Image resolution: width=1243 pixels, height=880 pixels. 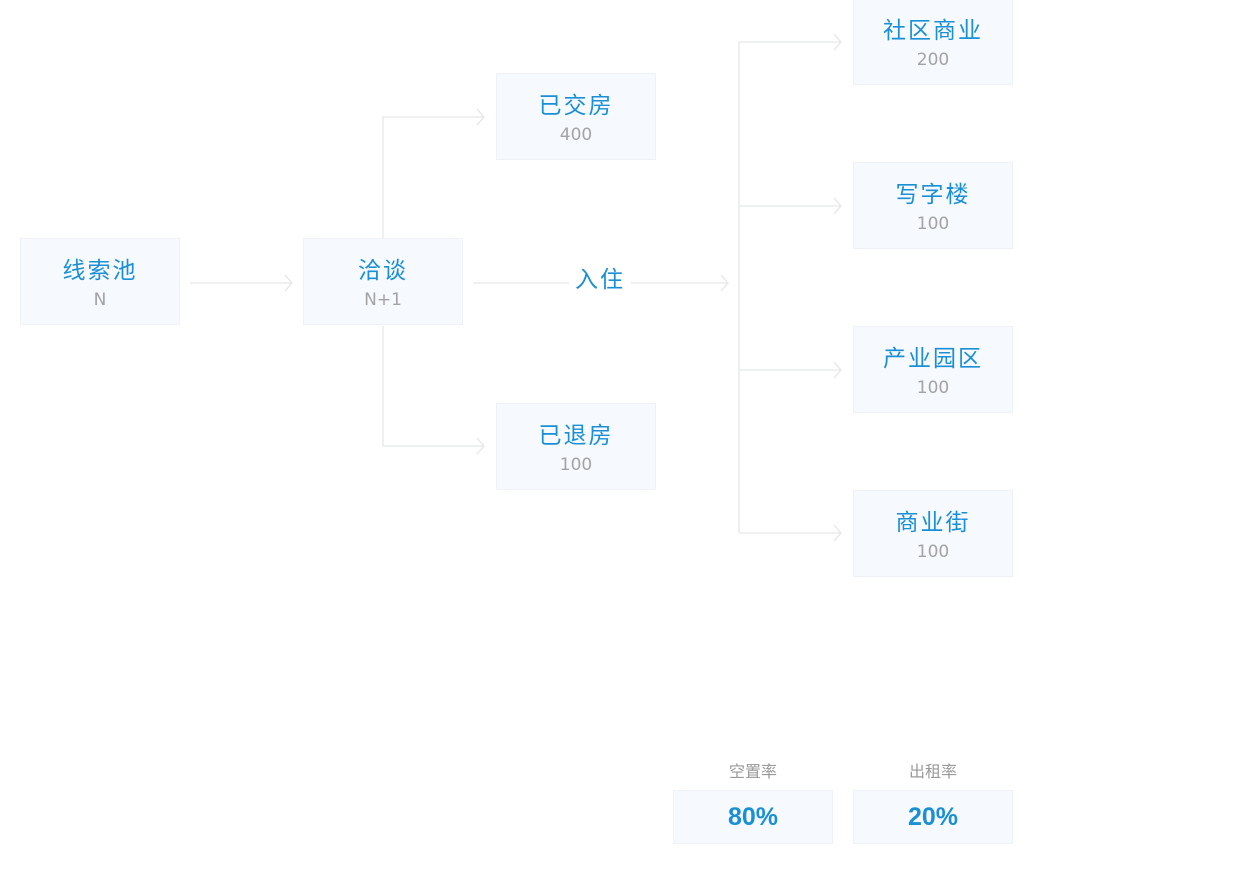 What do you see at coordinates (752, 771) in the screenshot?
I see `vacancy-rate-label: 空置率` at bounding box center [752, 771].